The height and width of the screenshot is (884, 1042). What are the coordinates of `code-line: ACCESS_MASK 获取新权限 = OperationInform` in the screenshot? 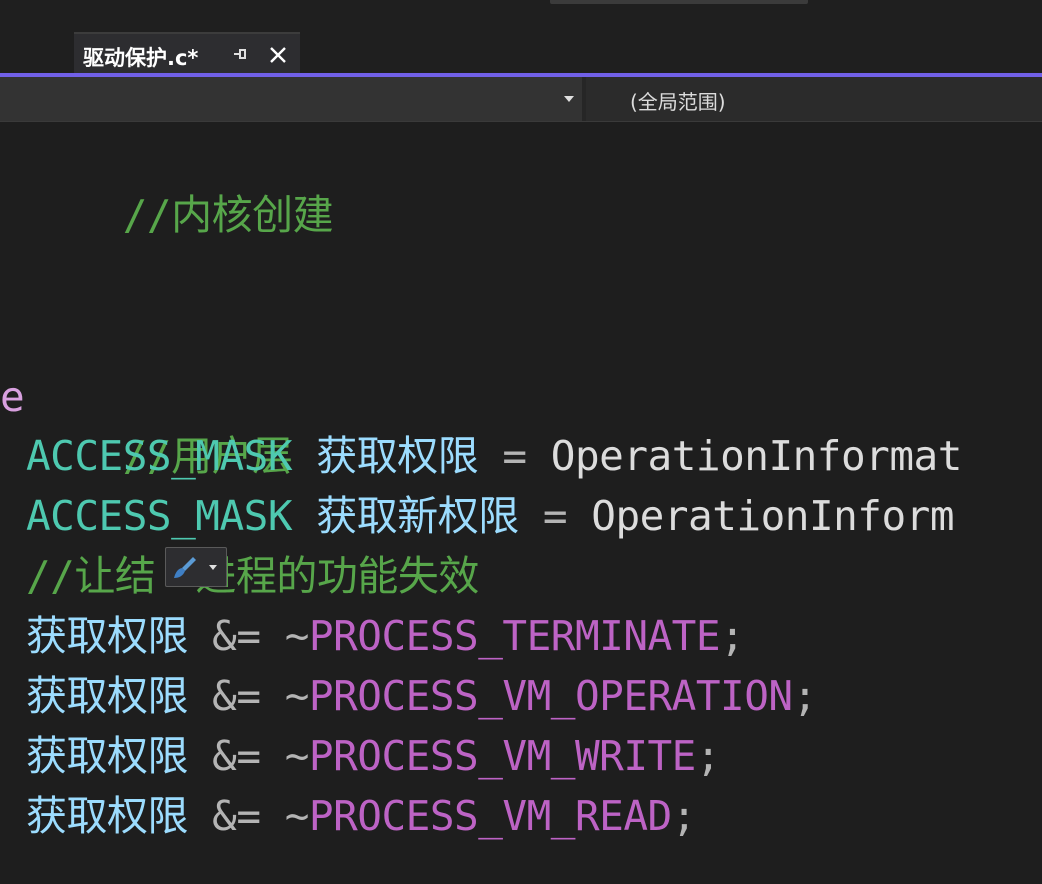 It's located at (490, 516).